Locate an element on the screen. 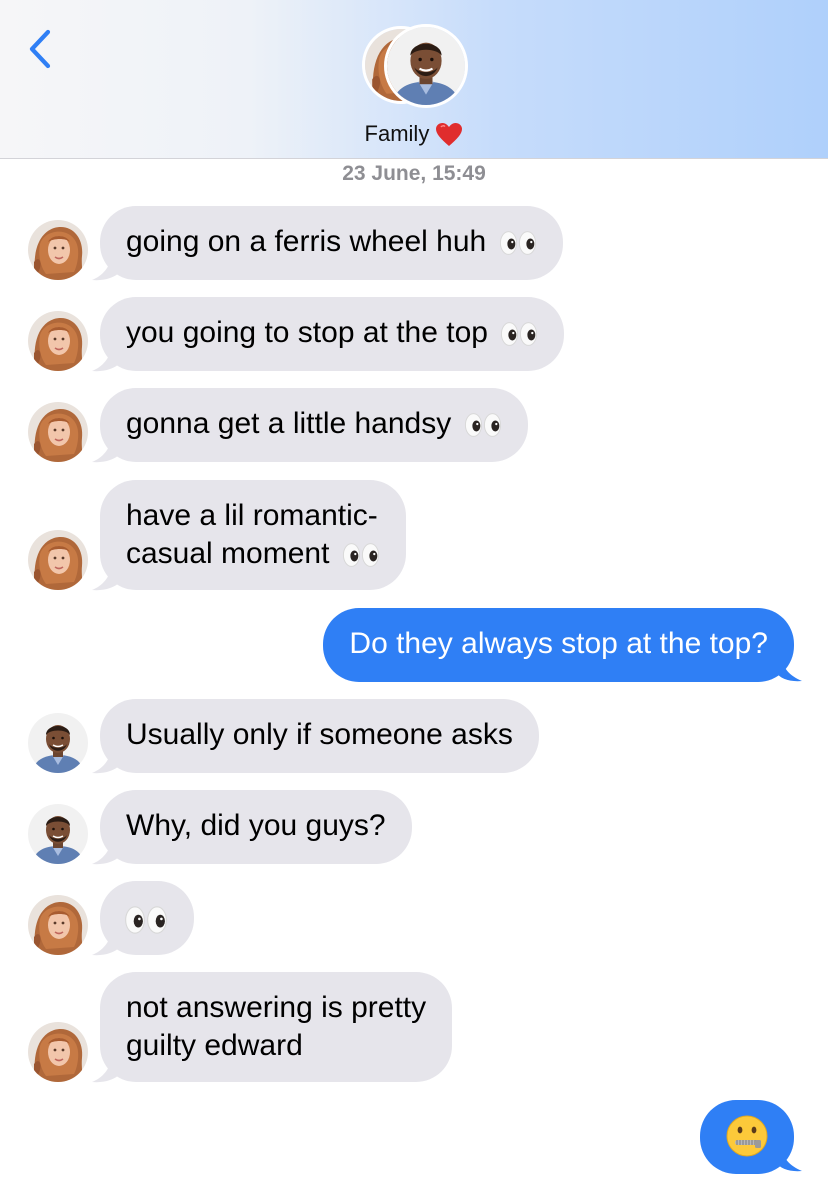  message-text: Why, did you guys? is located at coordinates (256, 825).